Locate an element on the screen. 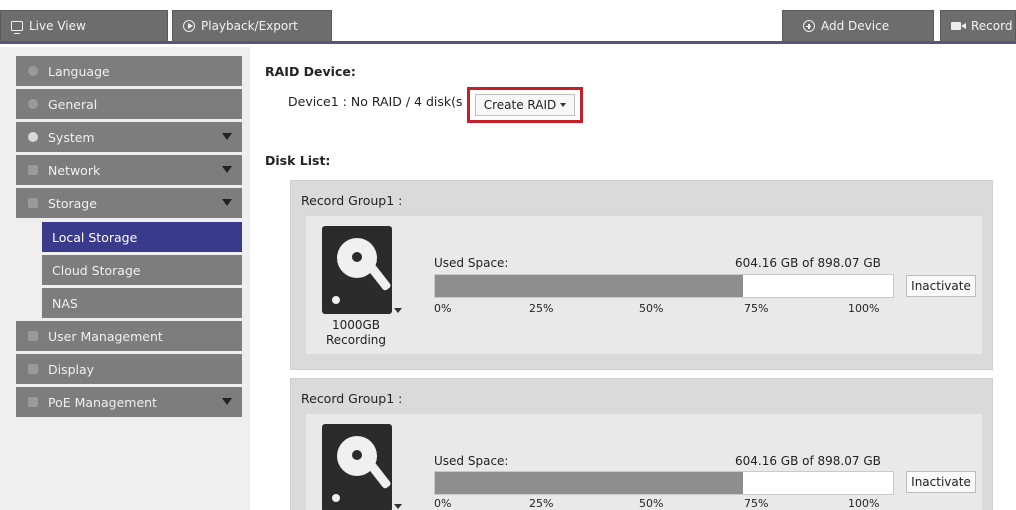 The width and height of the screenshot is (1016, 510). sidebar-item-label: Cloud Storage is located at coordinates (96, 270).